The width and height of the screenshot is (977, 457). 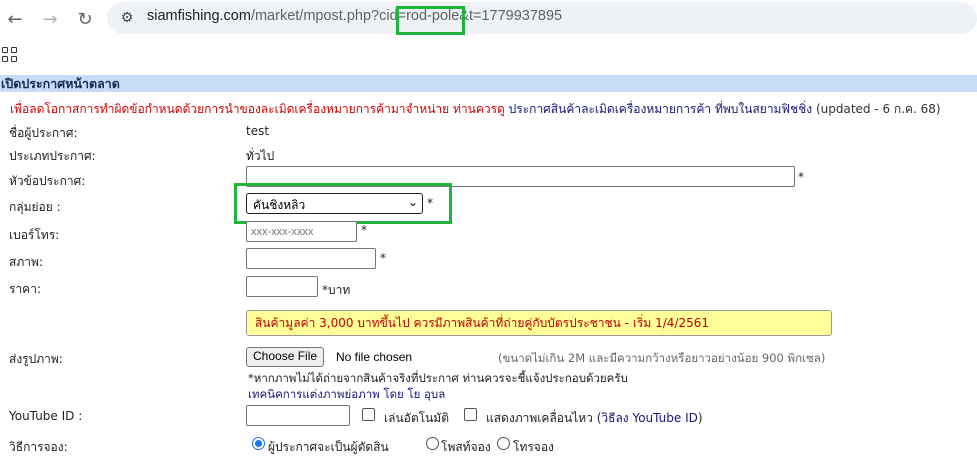 What do you see at coordinates (539, 418) in the screenshot?
I see `show-motion-label: แสดงภาพเคลื่อนไหว` at bounding box center [539, 418].